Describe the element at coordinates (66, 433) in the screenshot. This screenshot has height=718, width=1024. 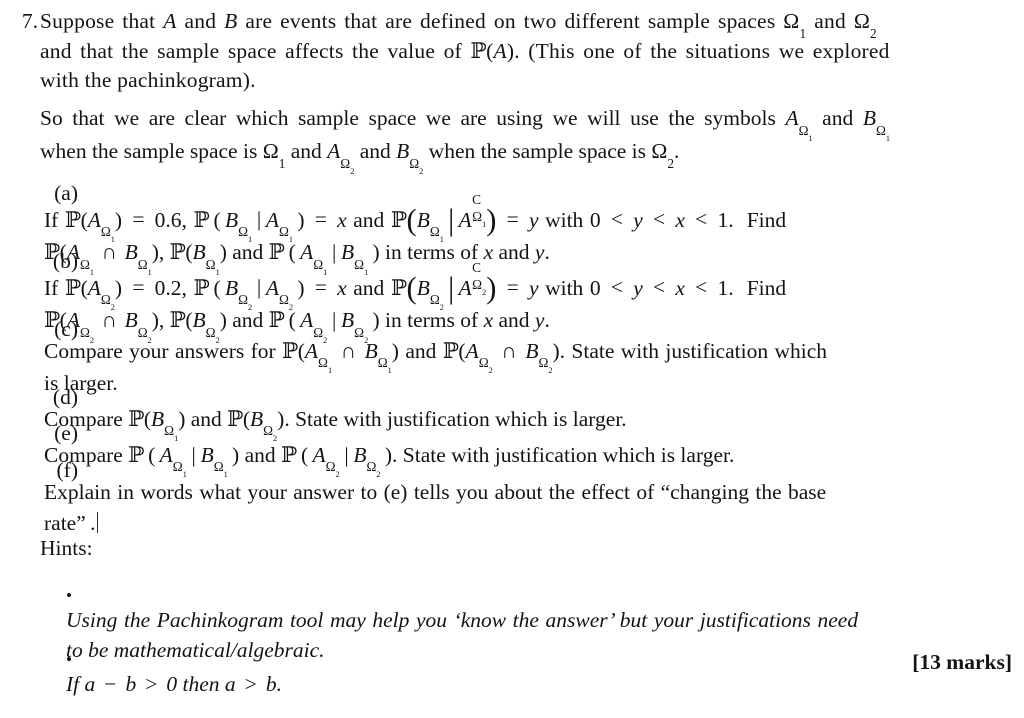
I see `part-e-label: (e)` at that location.